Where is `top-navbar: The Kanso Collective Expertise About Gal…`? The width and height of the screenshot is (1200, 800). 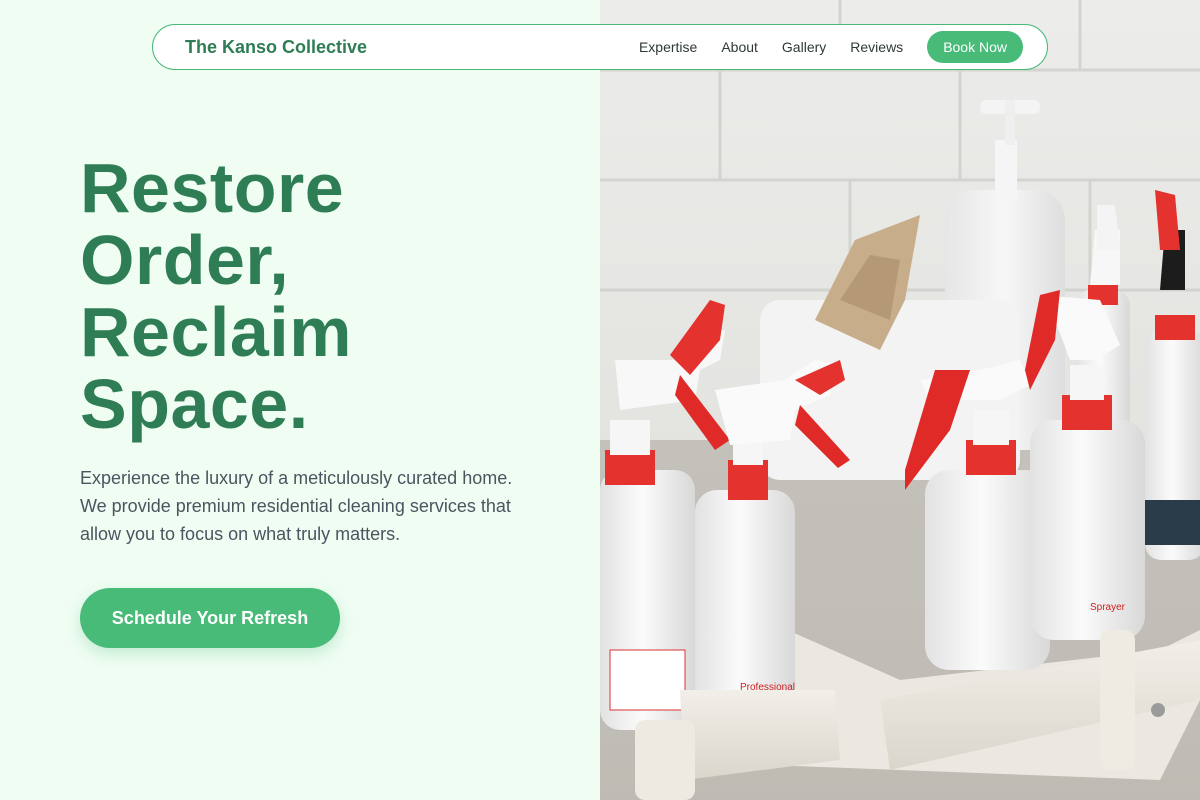 top-navbar: The Kanso Collective Expertise About Gal… is located at coordinates (600, 47).